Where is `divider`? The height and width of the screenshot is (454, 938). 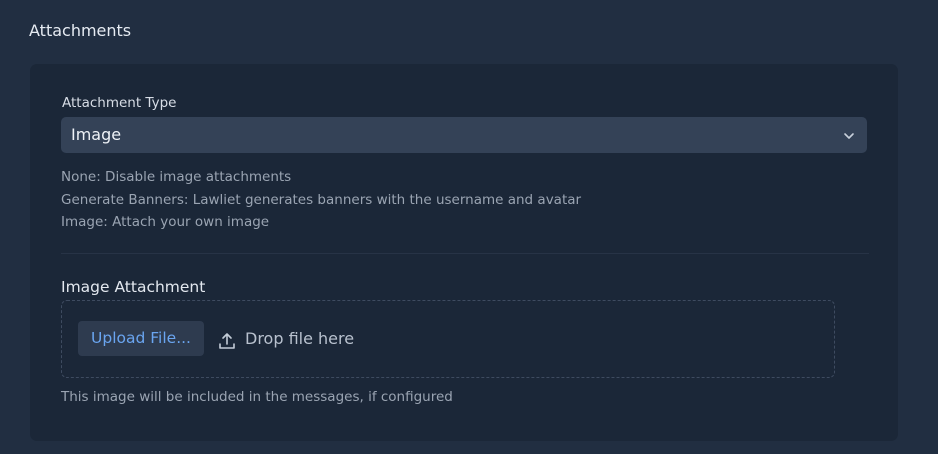
divider is located at coordinates (465, 253).